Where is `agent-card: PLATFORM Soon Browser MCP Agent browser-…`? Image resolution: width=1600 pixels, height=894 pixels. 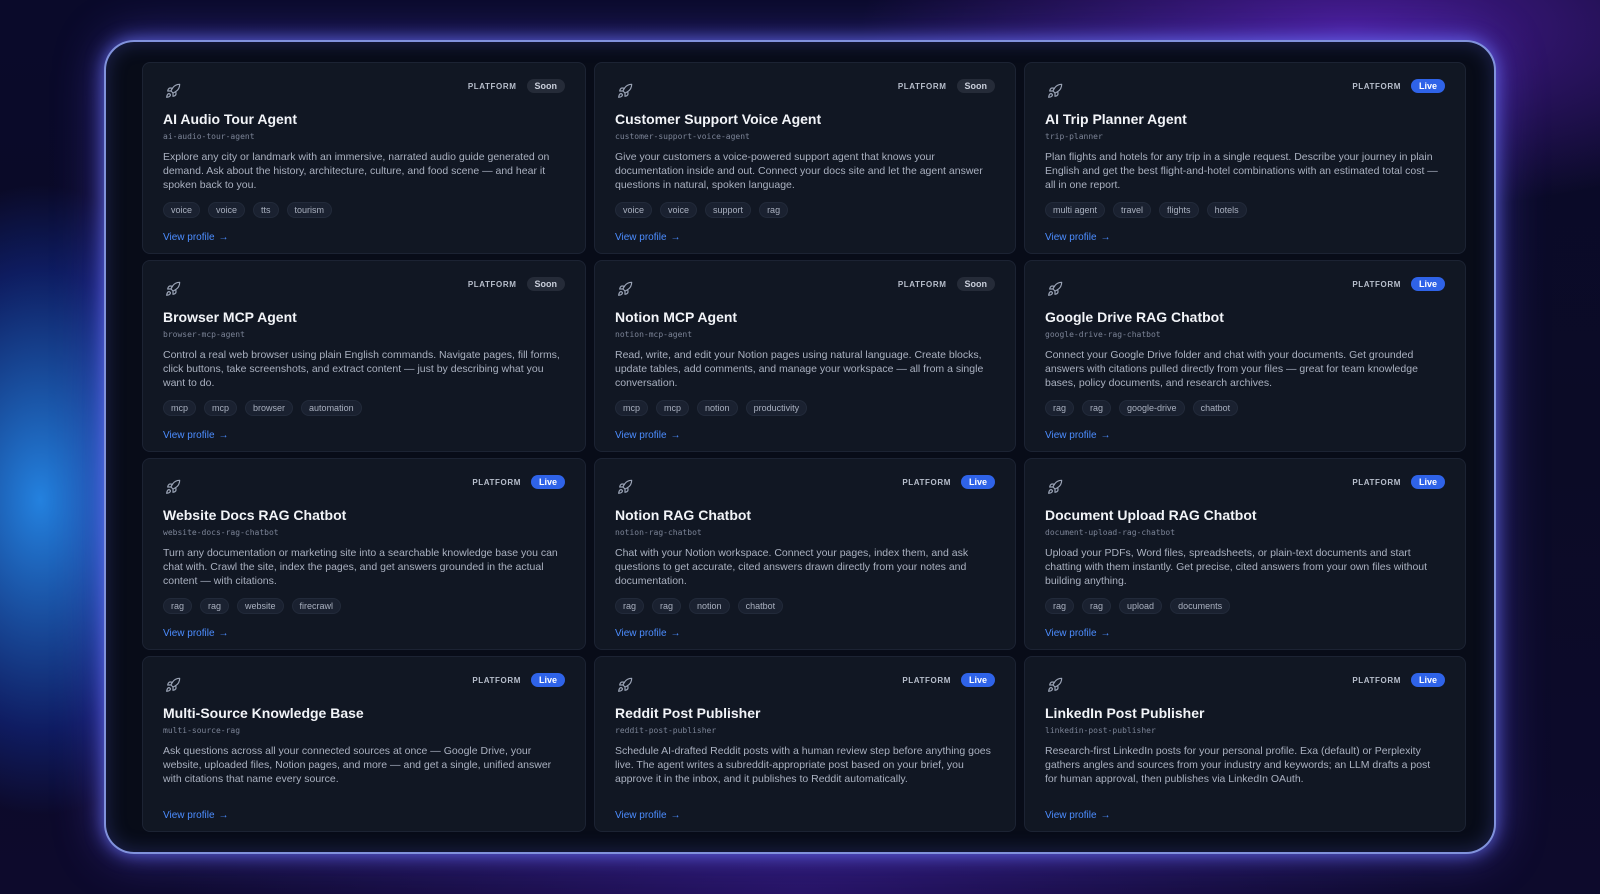
agent-card: PLATFORM Soon Browser MCP Agent browser-… is located at coordinates (364, 356).